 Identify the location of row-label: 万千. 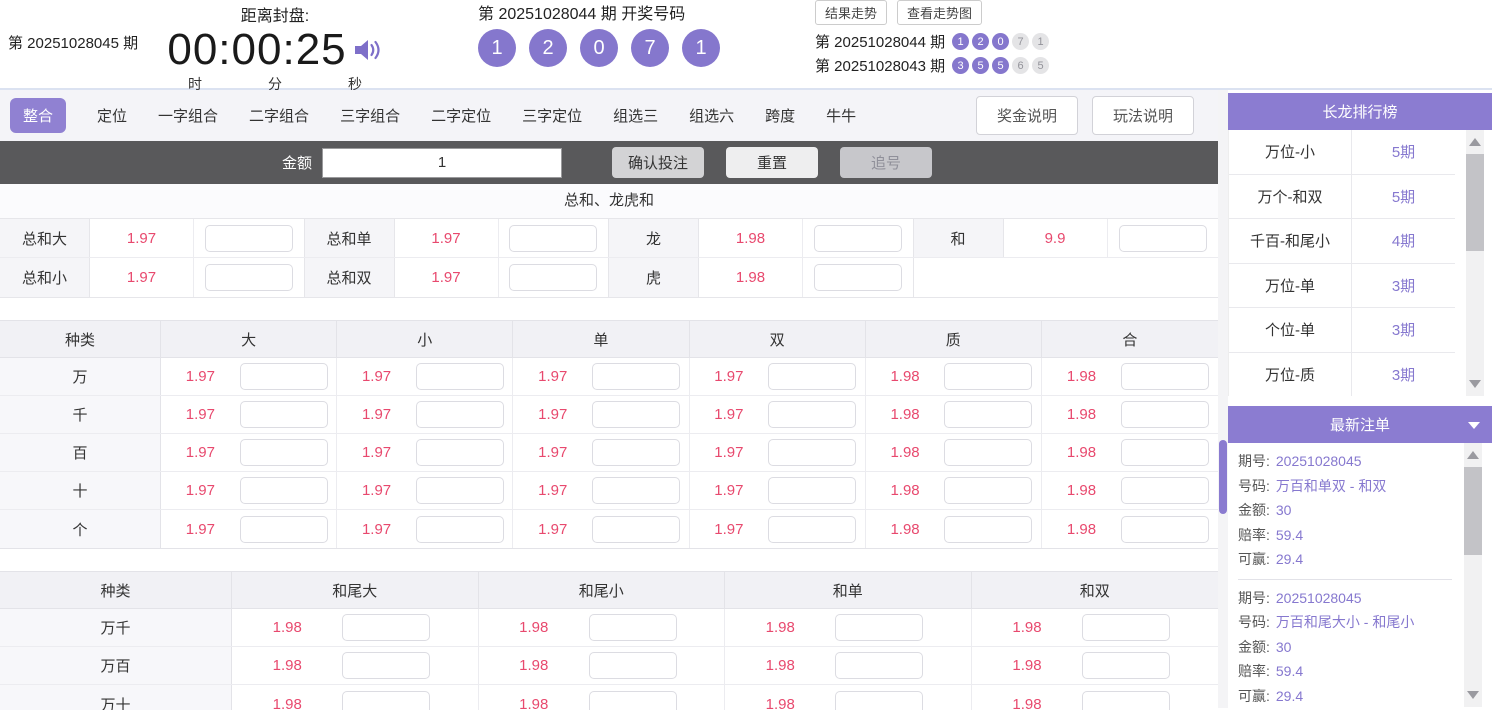
(116, 627).